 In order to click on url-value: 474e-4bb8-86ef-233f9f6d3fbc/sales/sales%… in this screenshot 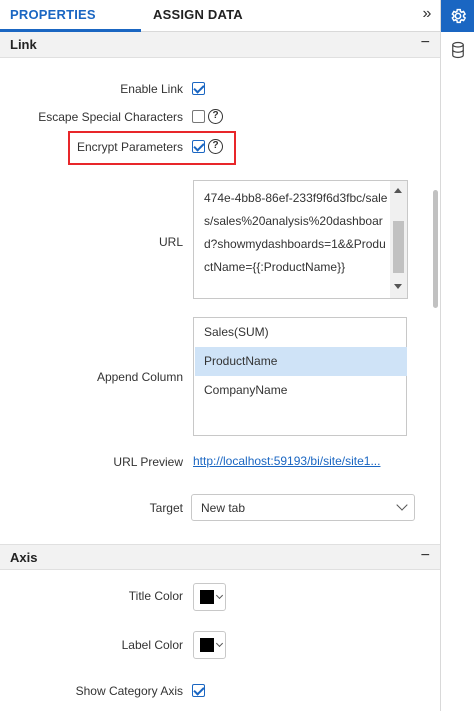, I will do `click(296, 232)`.